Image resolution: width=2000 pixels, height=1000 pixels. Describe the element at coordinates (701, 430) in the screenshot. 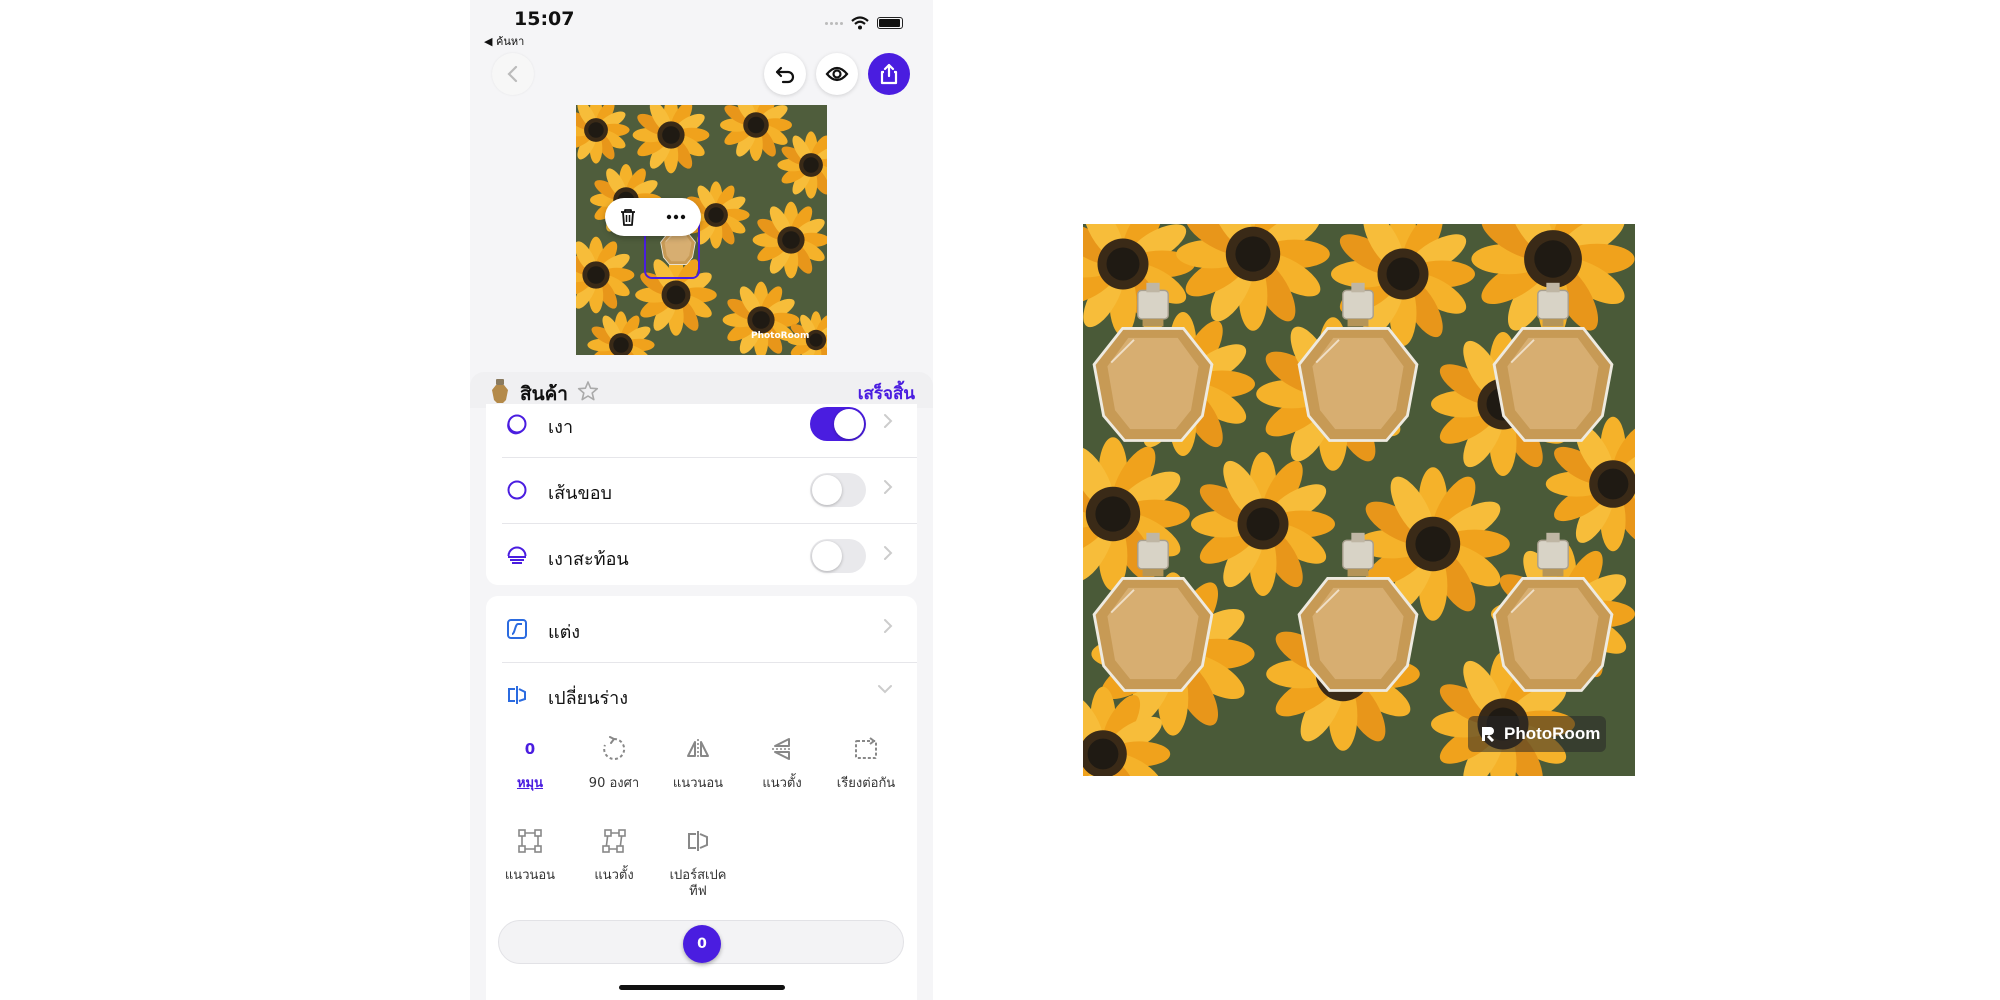

I see `effect-row-shadow: เงา` at that location.